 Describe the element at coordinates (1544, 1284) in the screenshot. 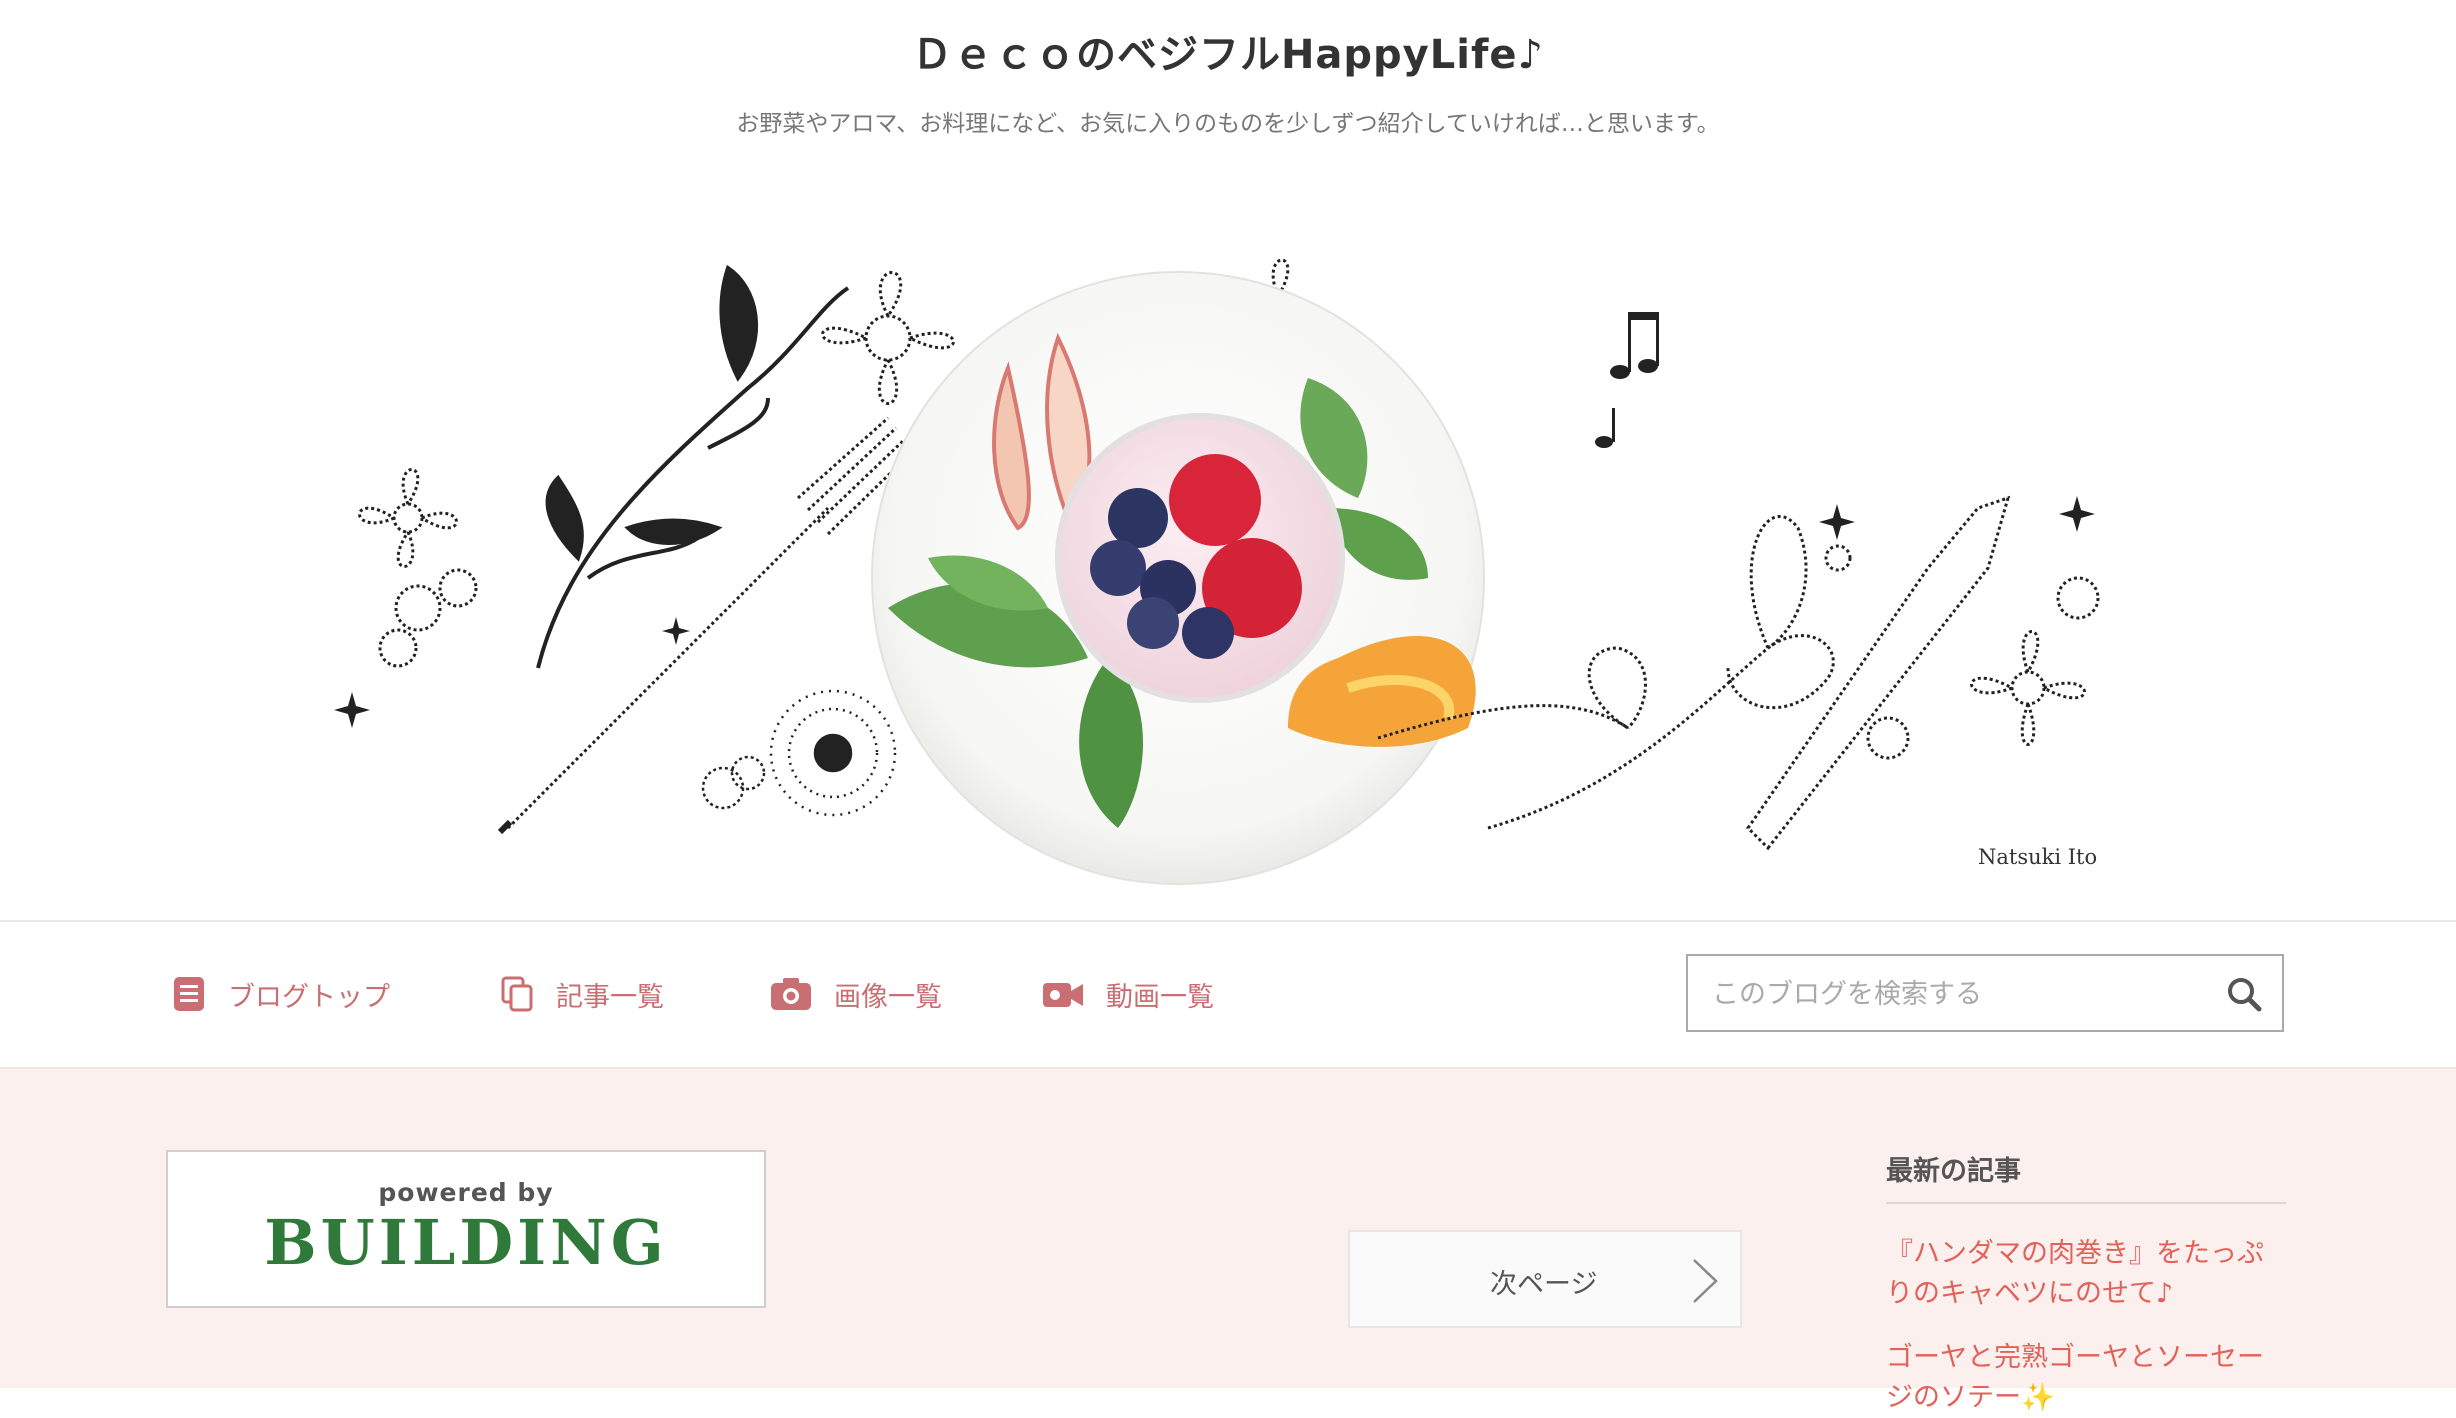

I see `next-page-label: 次ページ` at that location.